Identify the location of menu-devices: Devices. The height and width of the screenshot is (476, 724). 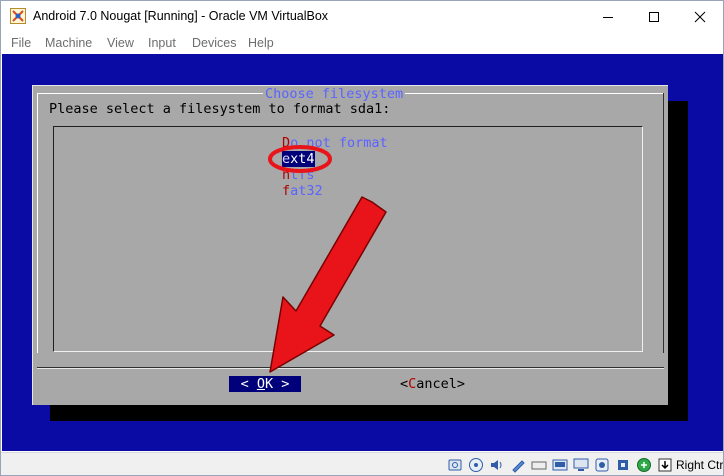
(214, 43).